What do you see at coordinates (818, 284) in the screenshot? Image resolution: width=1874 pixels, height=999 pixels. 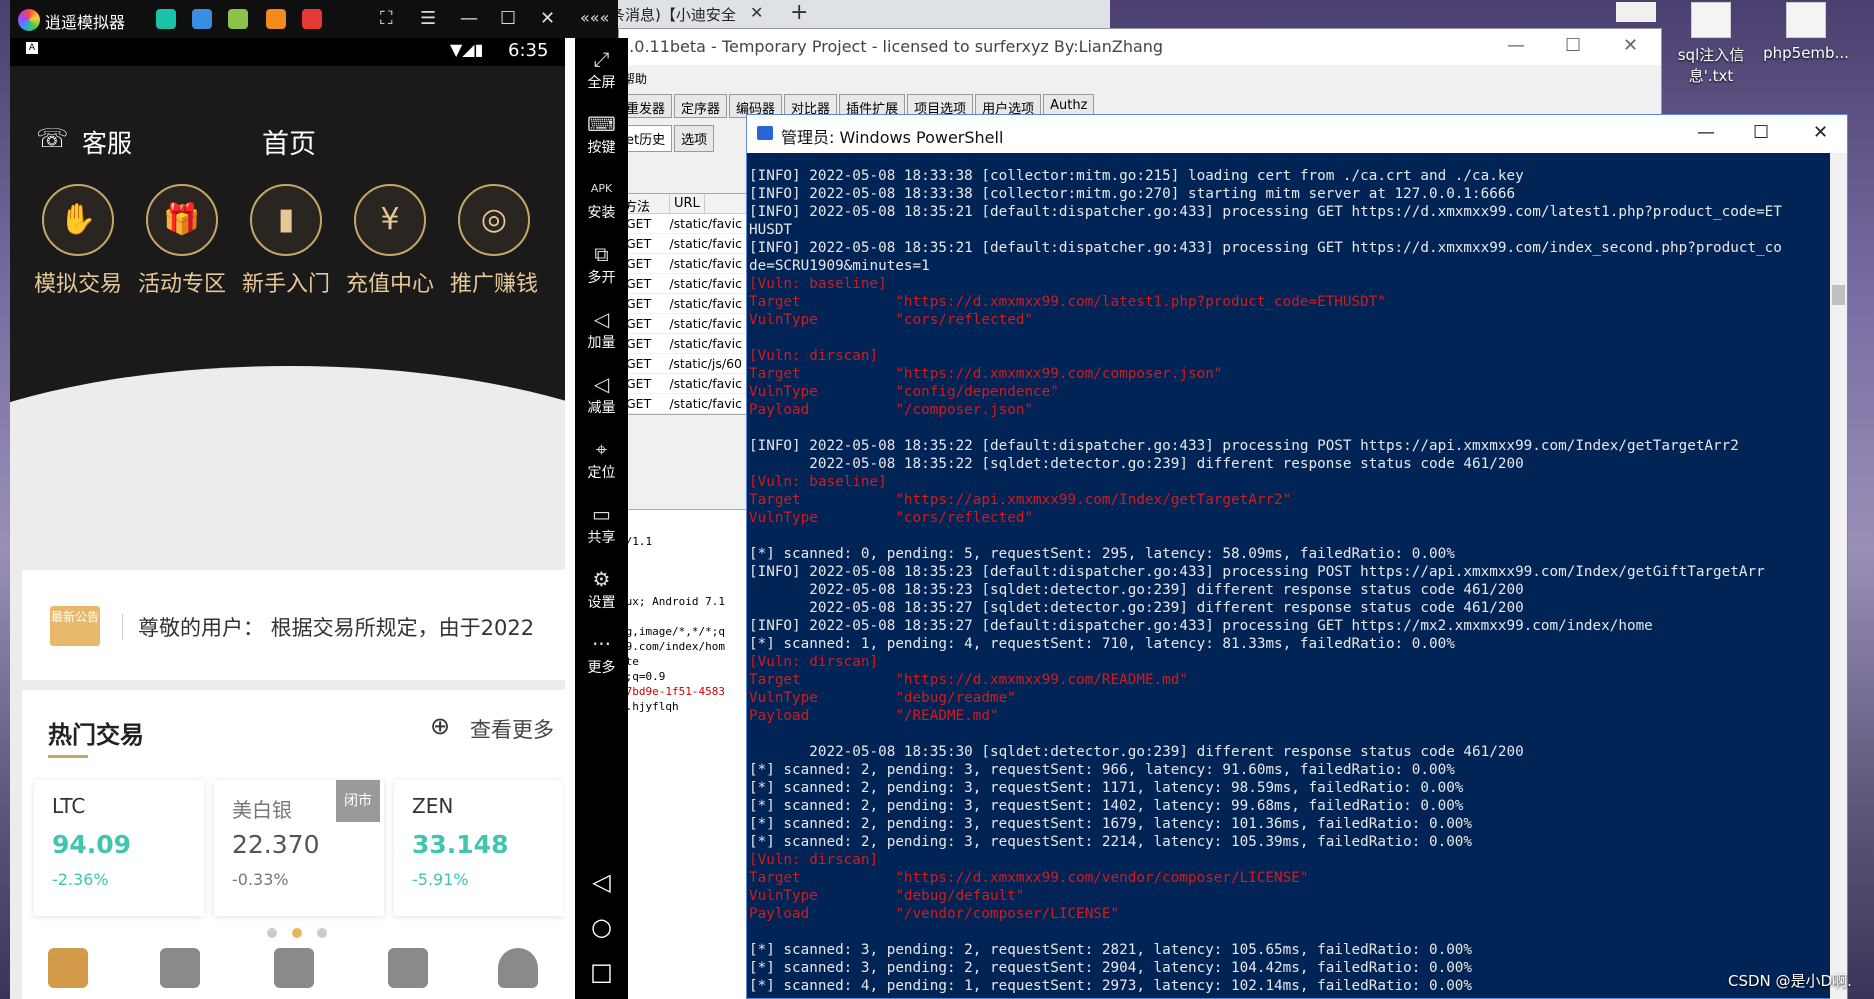 I see `terminal-line: [Vuln: baseline]` at bounding box center [818, 284].